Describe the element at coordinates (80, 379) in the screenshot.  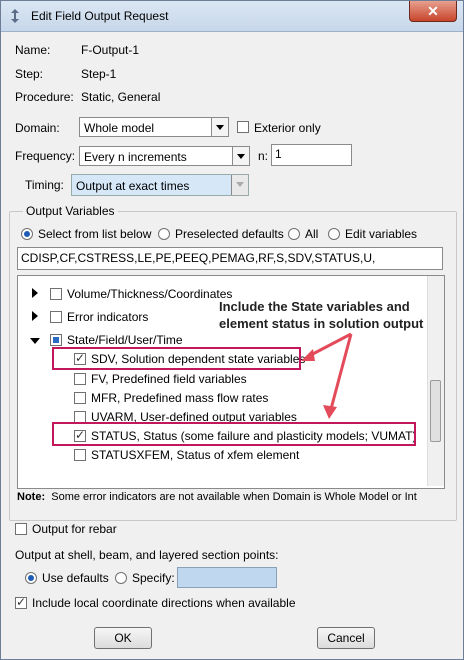
I see `tree-checkbox-fv` at that location.